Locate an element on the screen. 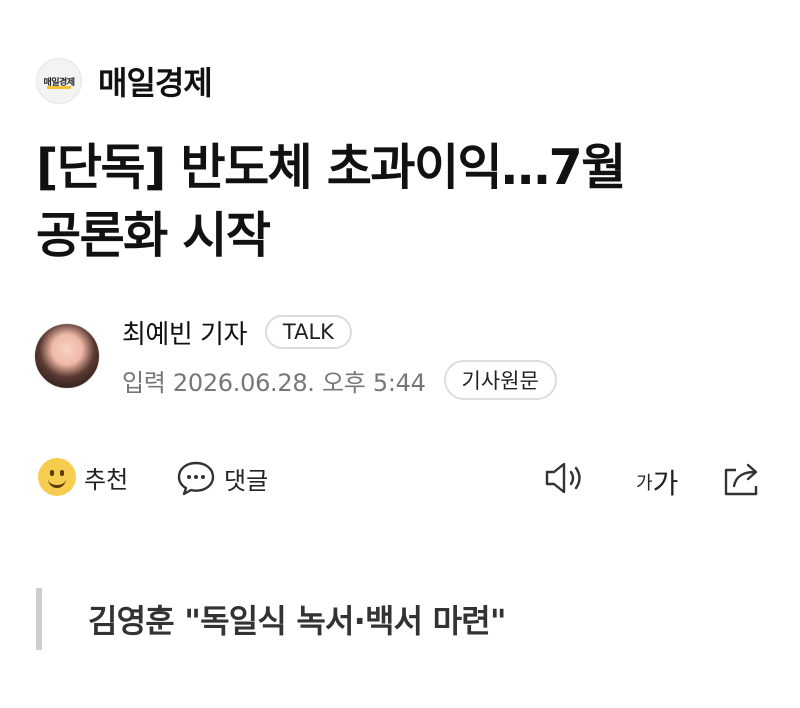  recommend-label: 추천 is located at coordinates (106, 479).